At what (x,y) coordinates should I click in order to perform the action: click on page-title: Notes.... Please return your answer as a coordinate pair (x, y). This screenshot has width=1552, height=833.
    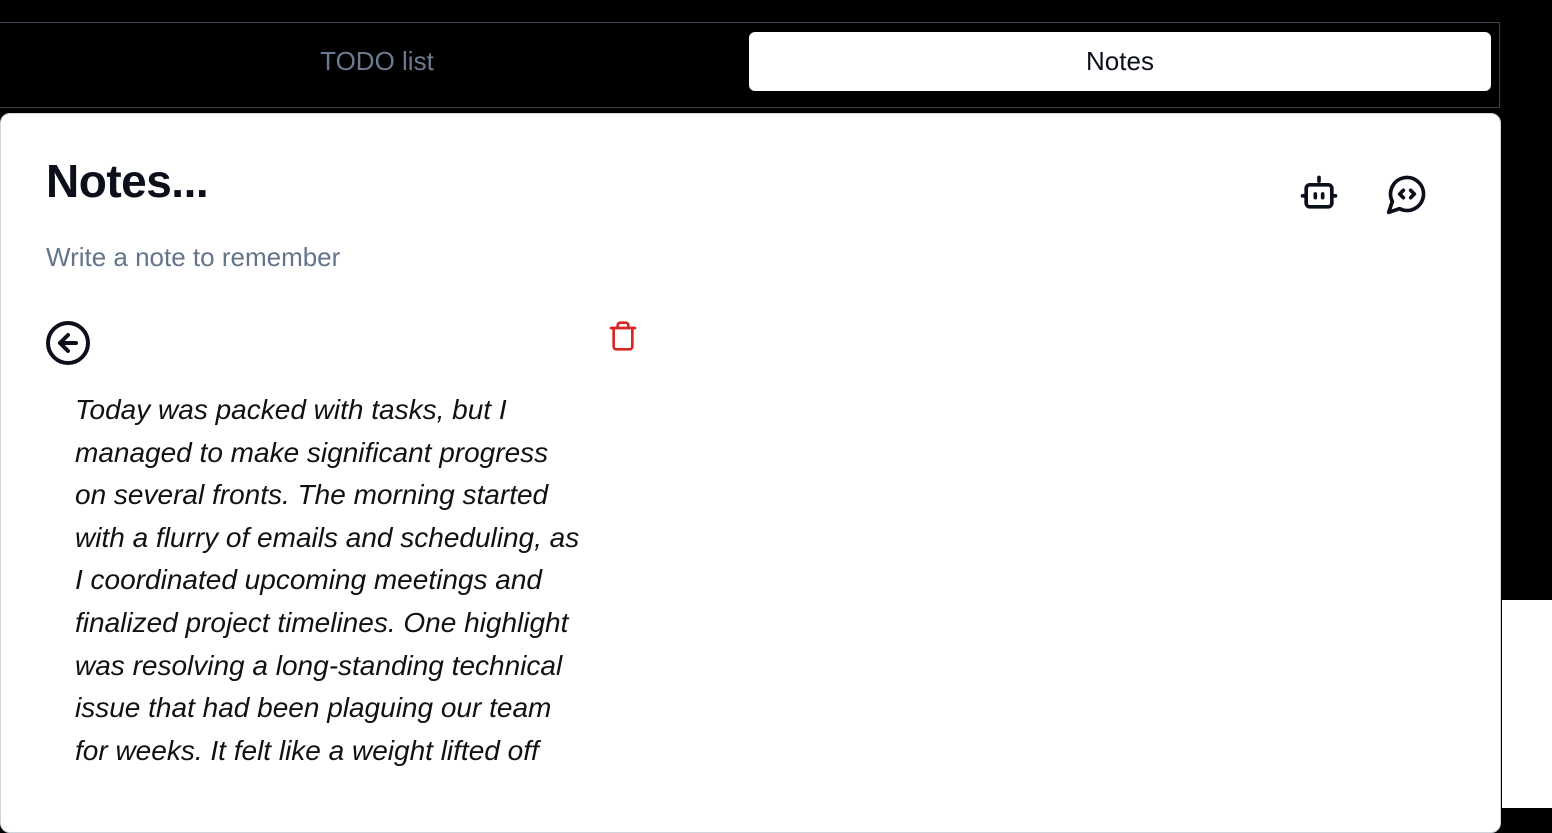
    Looking at the image, I should click on (127, 181).